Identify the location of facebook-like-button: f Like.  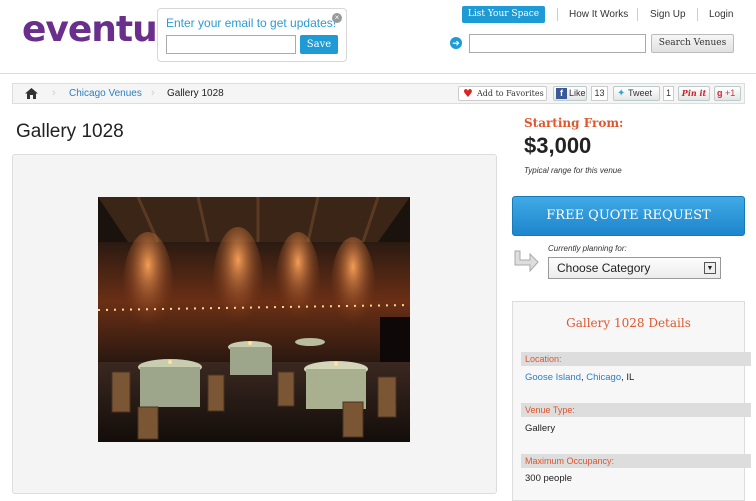
(570, 93).